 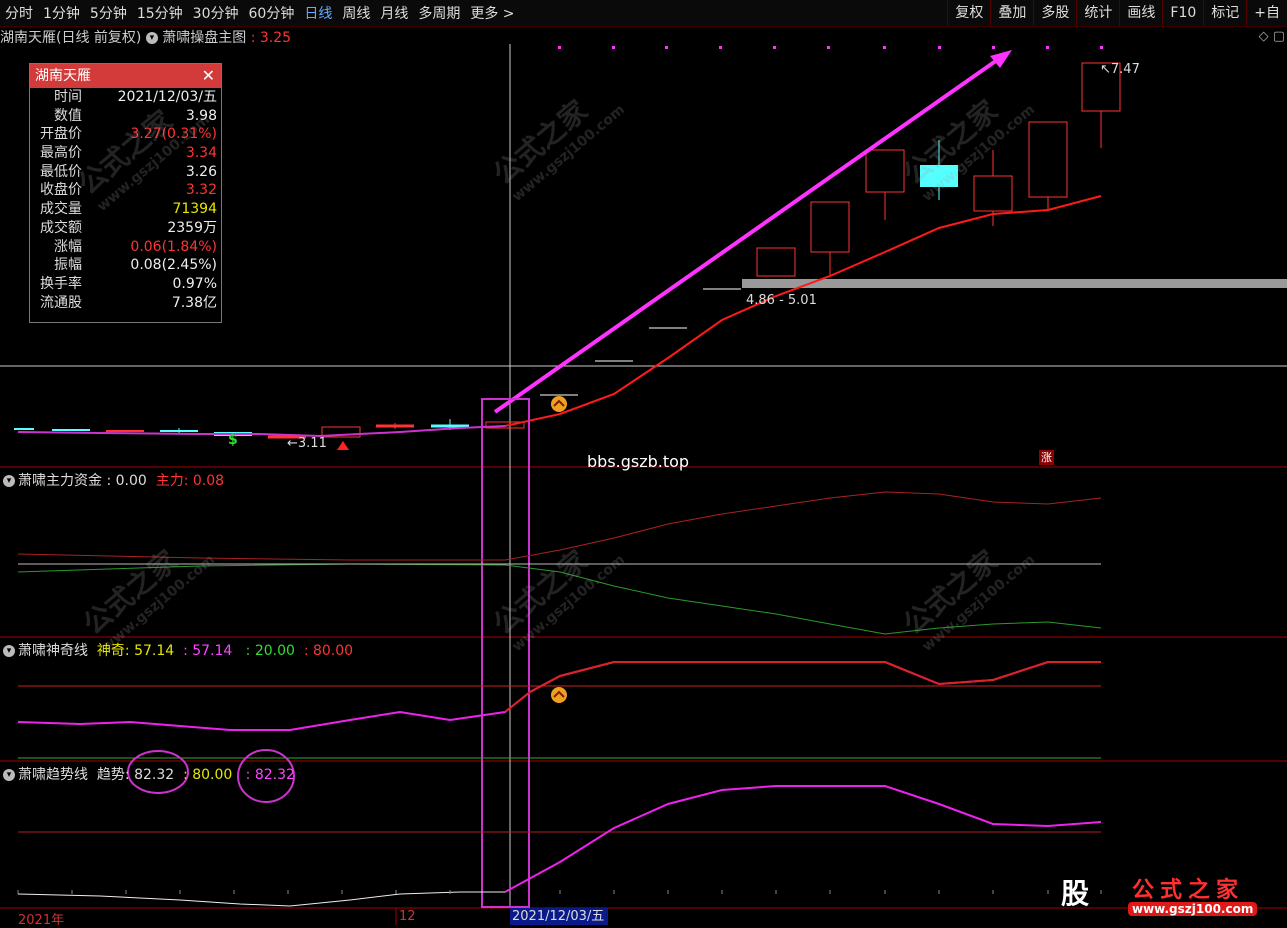 I want to click on arrow-left-icon: ↖, so click(x=1105, y=69).